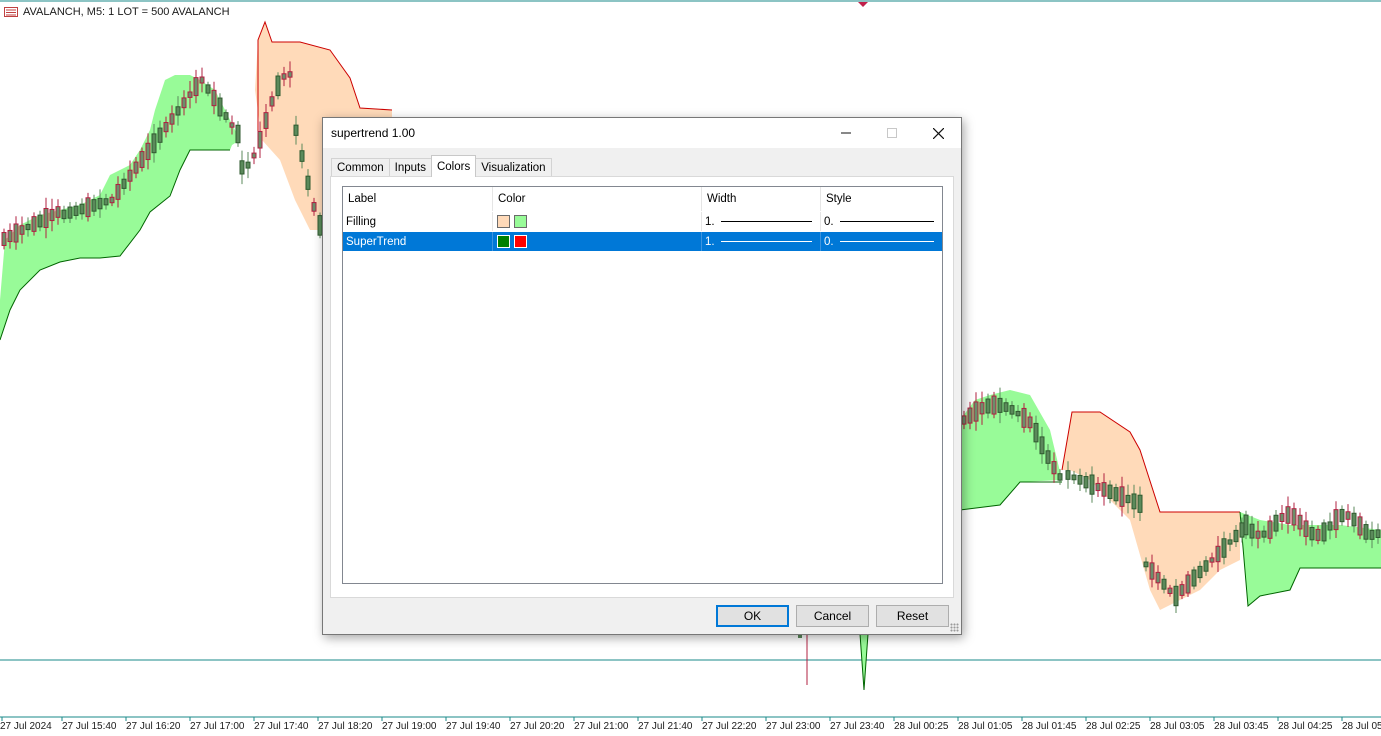 The height and width of the screenshot is (736, 1381). Describe the element at coordinates (985, 726) in the screenshot. I see `time-axis-label: 28 Jul 01:05` at that location.